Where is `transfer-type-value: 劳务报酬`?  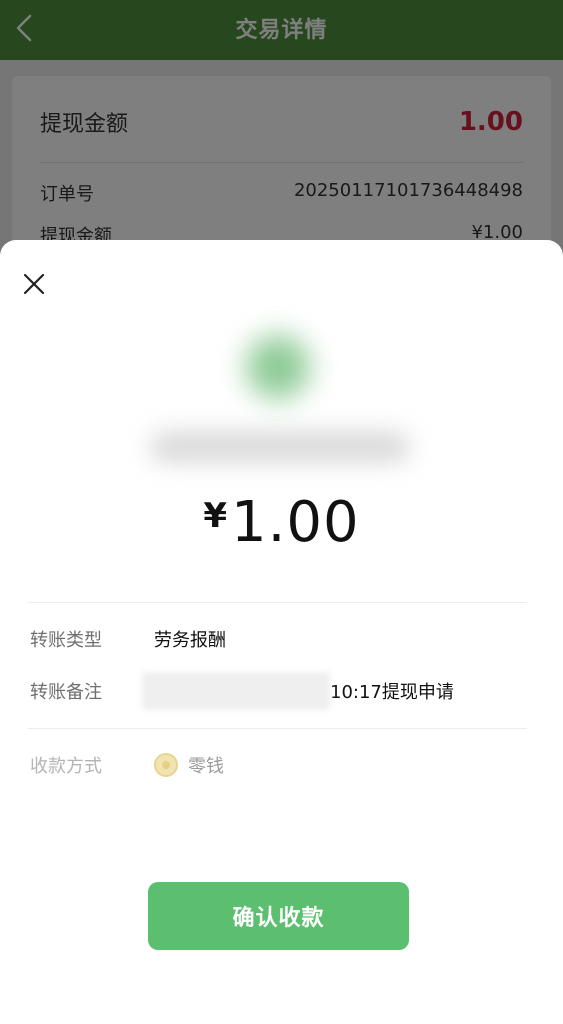
transfer-type-value: 劳务报酬 is located at coordinates (190, 640).